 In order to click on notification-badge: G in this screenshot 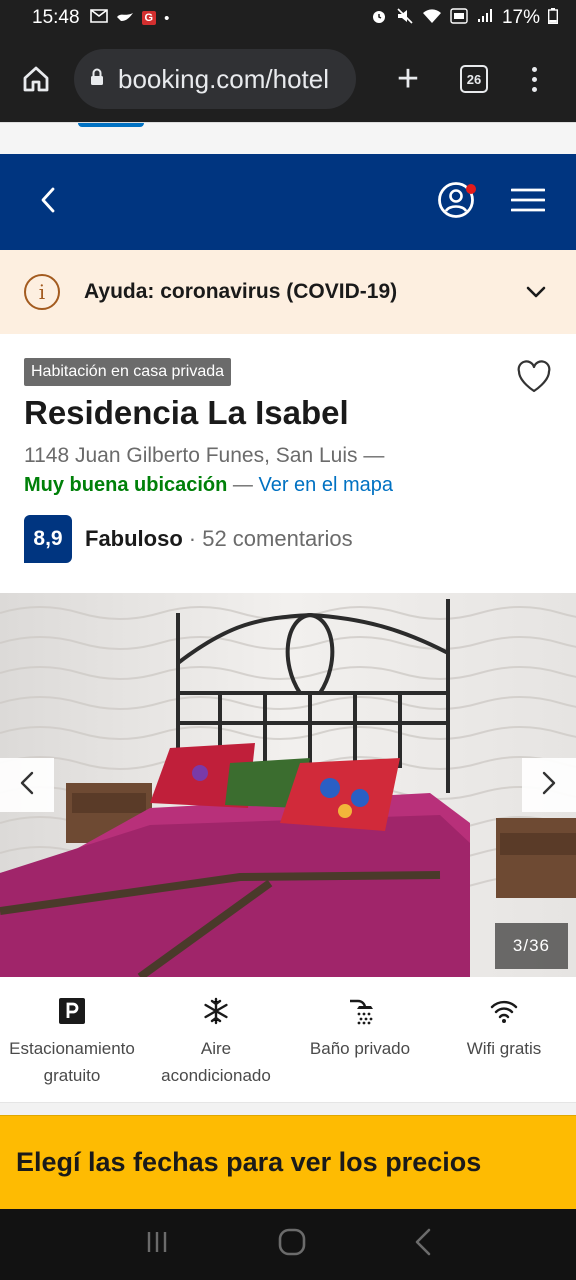, I will do `click(149, 18)`.